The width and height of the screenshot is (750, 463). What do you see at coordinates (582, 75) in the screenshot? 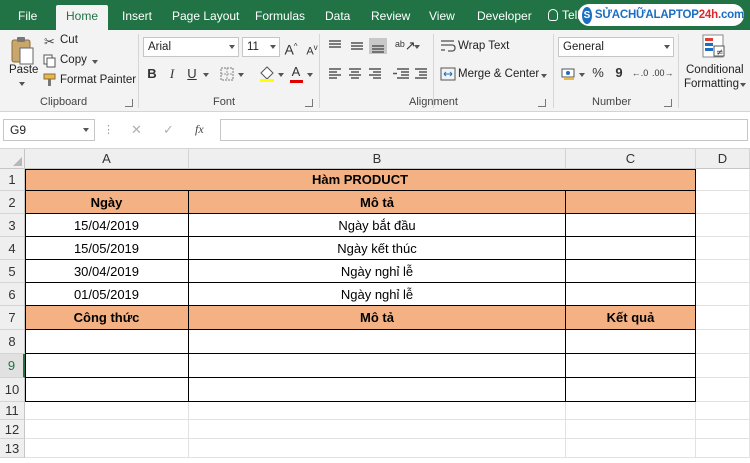
I see `accounting-dropdown-icon` at bounding box center [582, 75].